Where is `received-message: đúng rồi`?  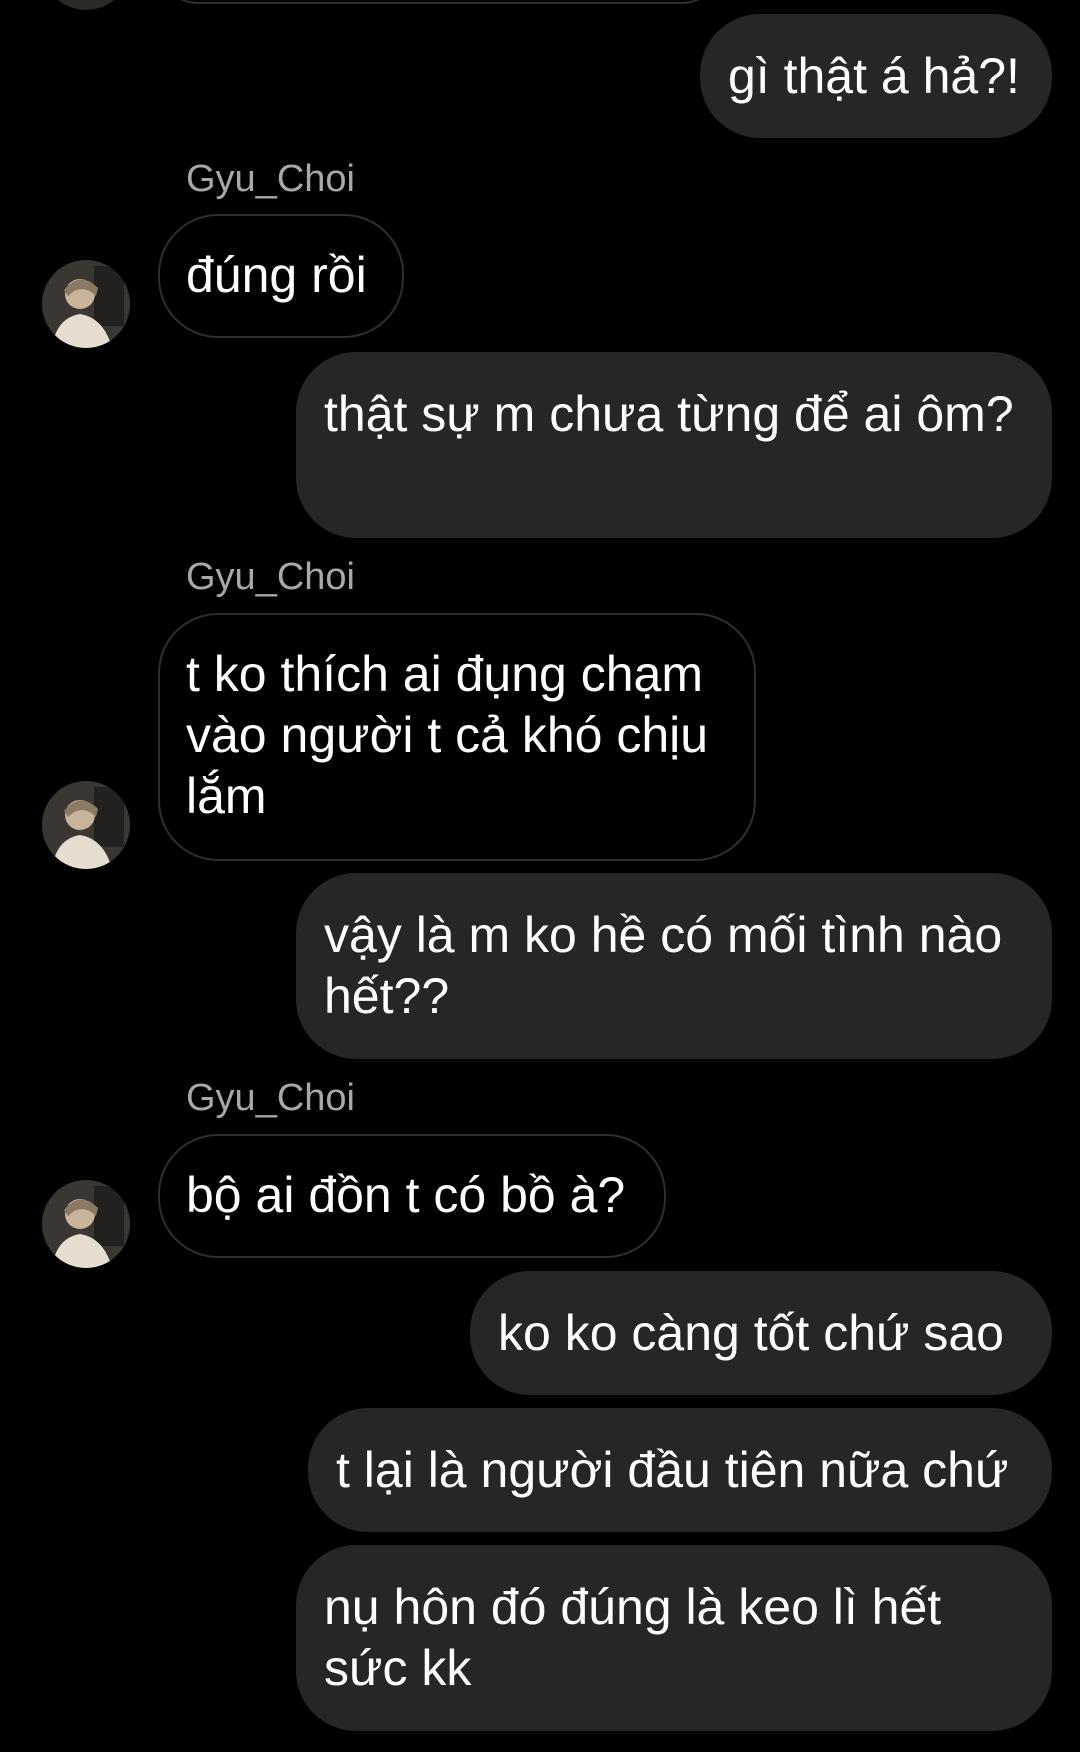 received-message: đúng rồi is located at coordinates (281, 276).